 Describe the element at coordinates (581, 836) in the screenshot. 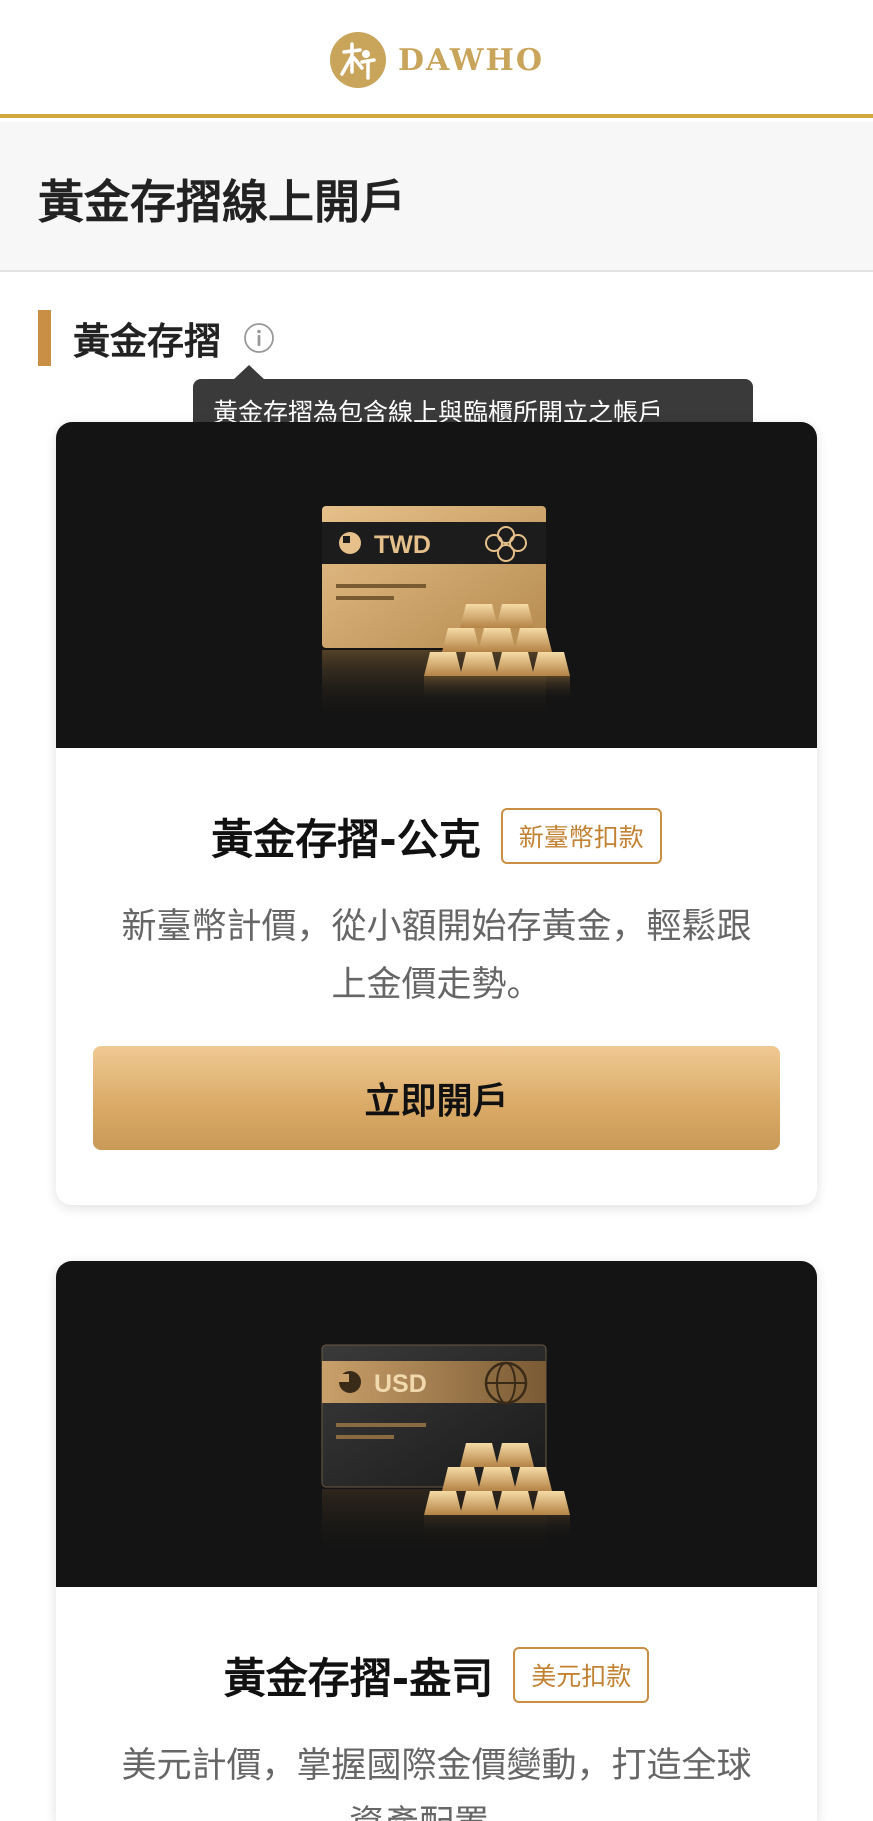

I see `payment-badge: 新臺幣扣款` at that location.